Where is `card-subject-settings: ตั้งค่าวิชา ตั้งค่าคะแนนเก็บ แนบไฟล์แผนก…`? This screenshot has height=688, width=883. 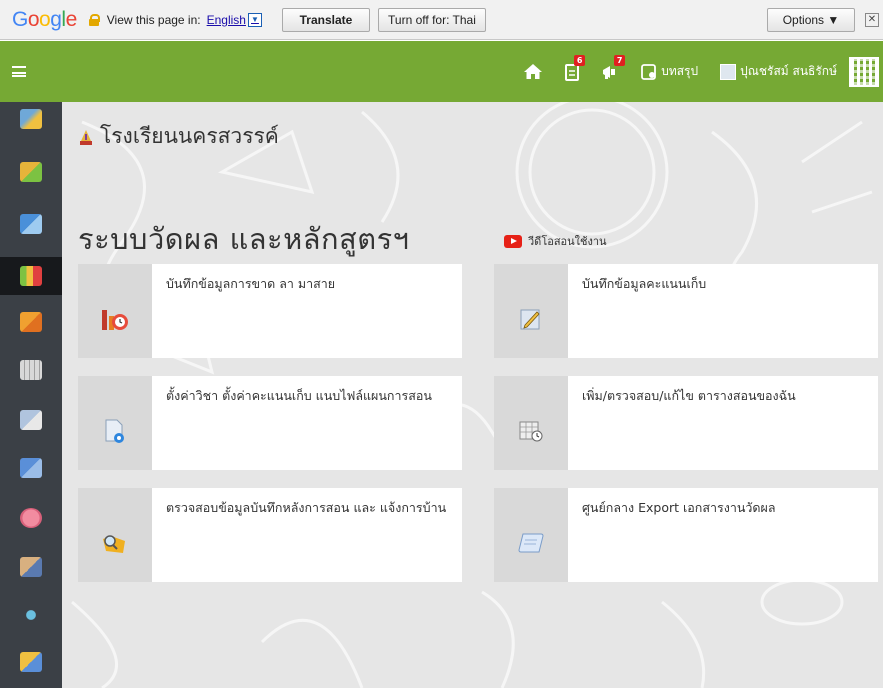
card-subject-settings: ตั้งค่าวิชา ตั้งค่าคะแนนเก็บ แนบไฟล์แผนก… is located at coordinates (270, 423).